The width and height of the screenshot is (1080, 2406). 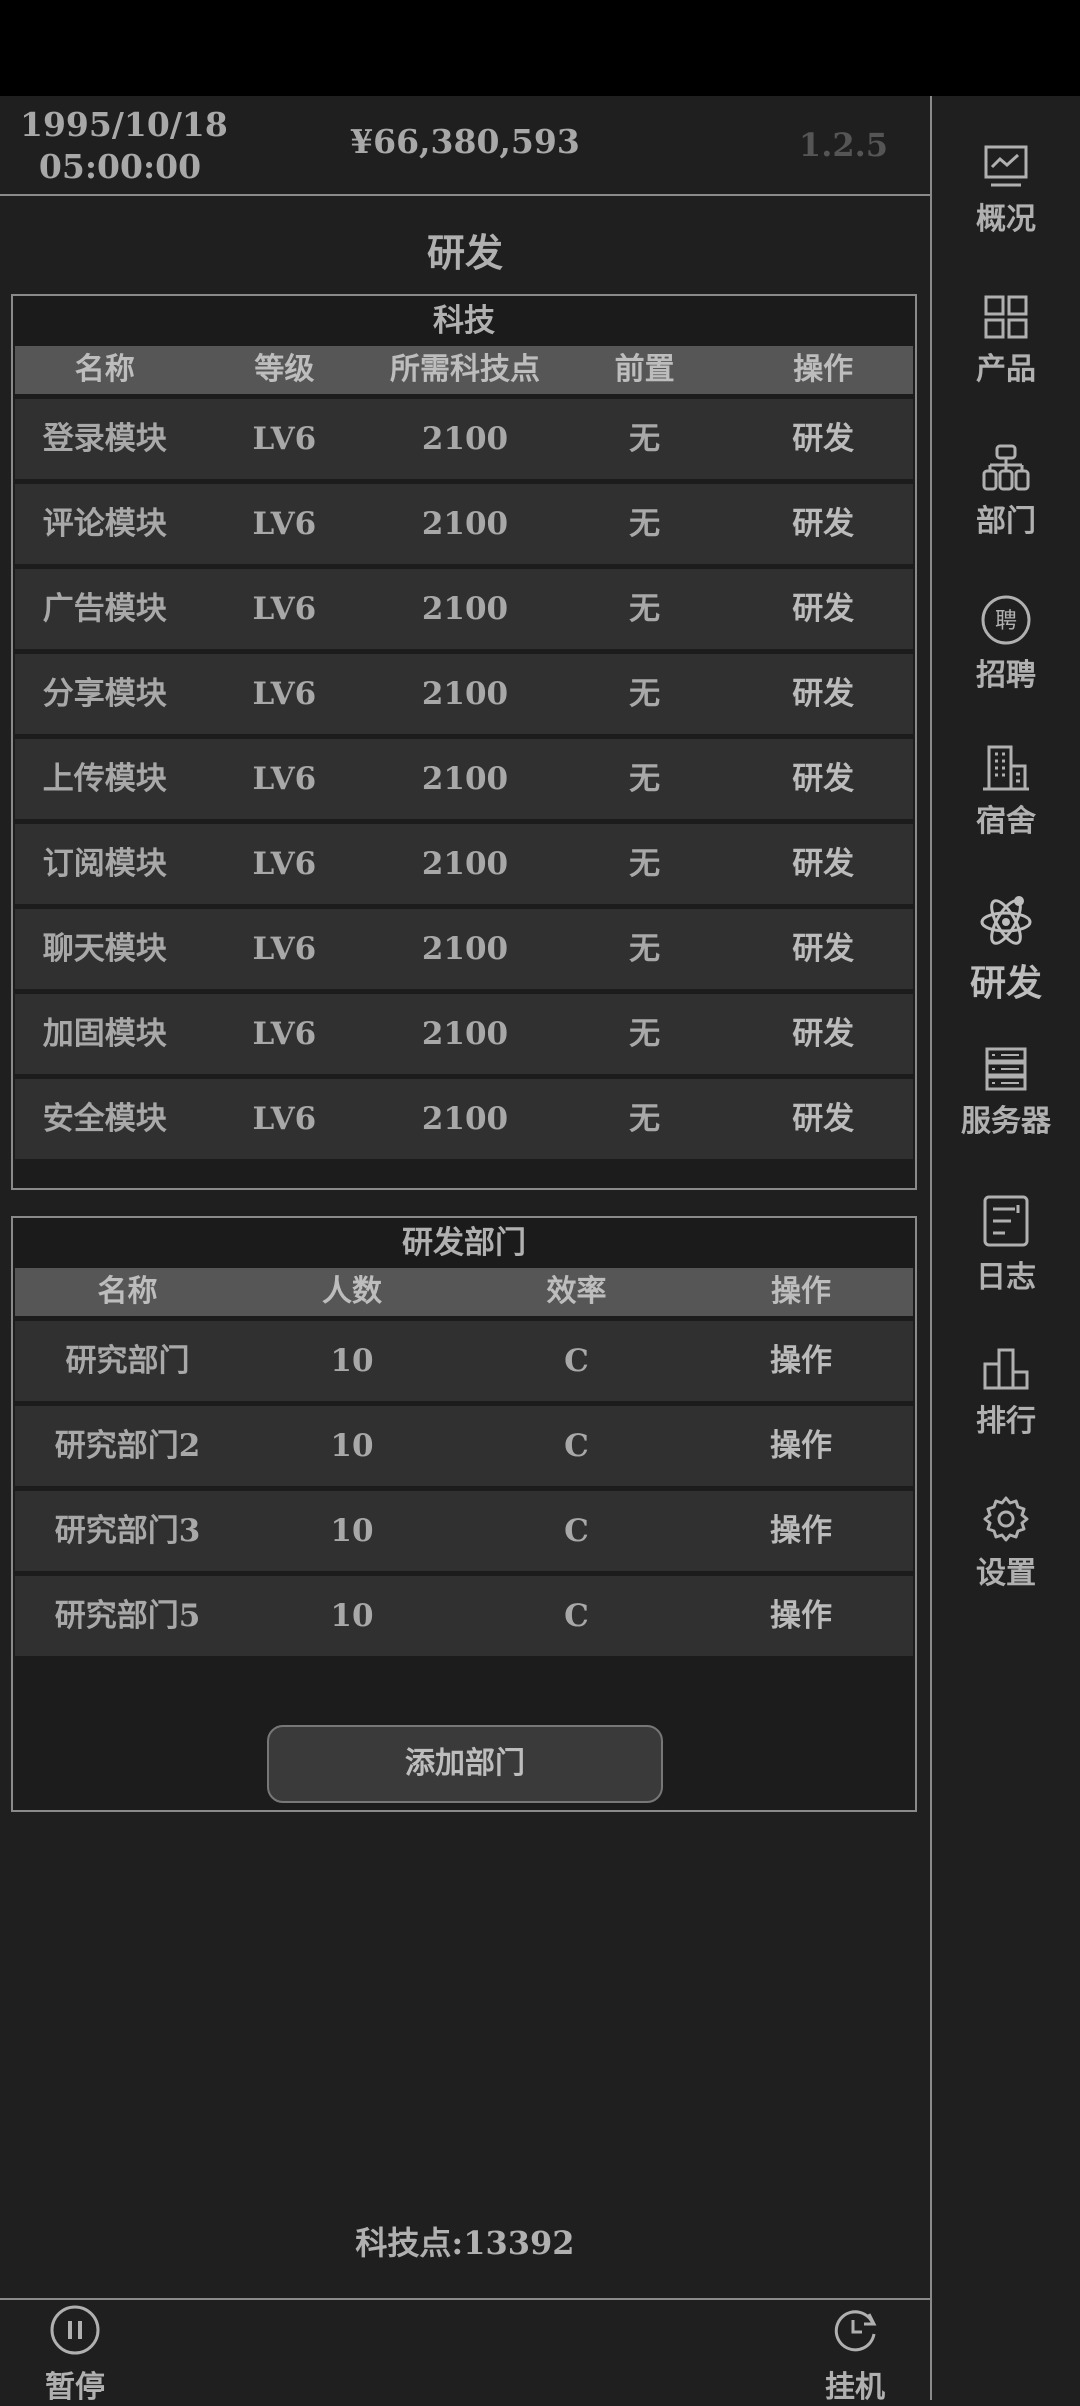 I want to click on col-header-count: 人数, so click(x=352, y=1291).